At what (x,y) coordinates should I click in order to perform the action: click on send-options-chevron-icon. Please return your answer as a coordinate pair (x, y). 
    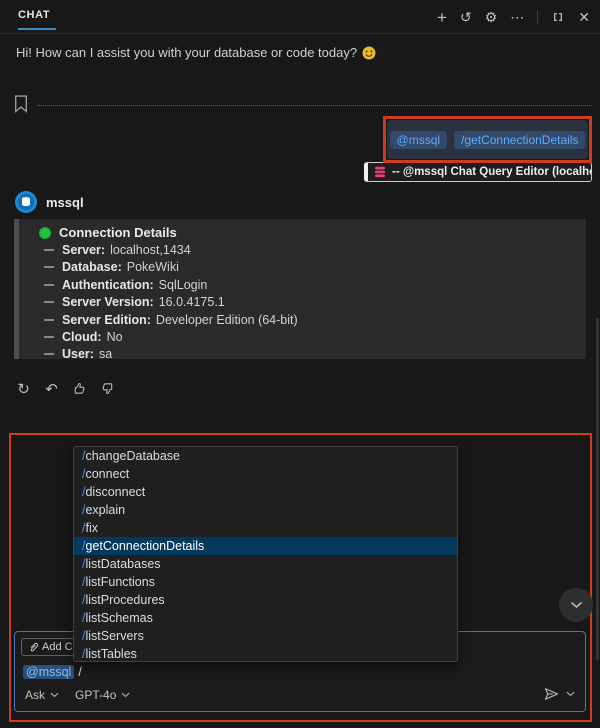
    Looking at the image, I should click on (570, 694).